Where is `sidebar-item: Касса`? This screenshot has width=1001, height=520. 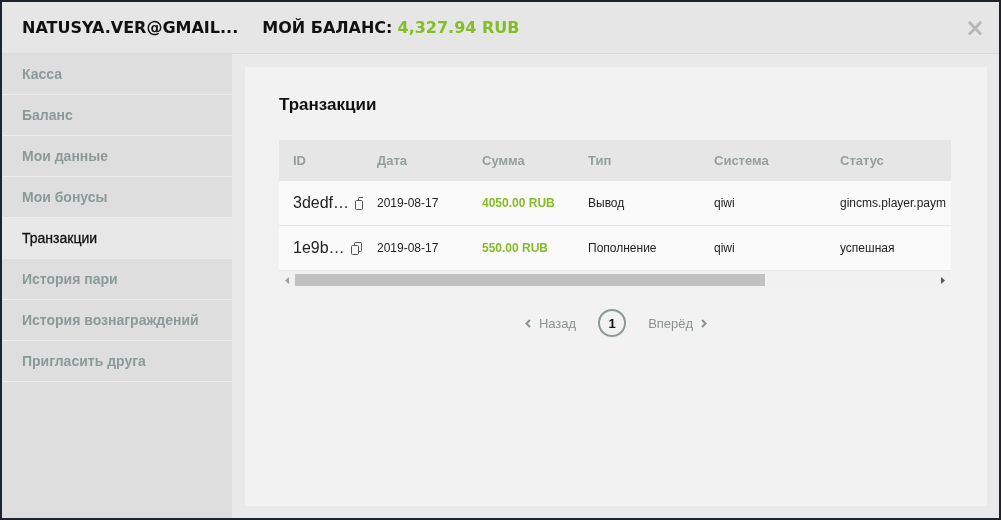
sidebar-item: Касса is located at coordinates (117, 74).